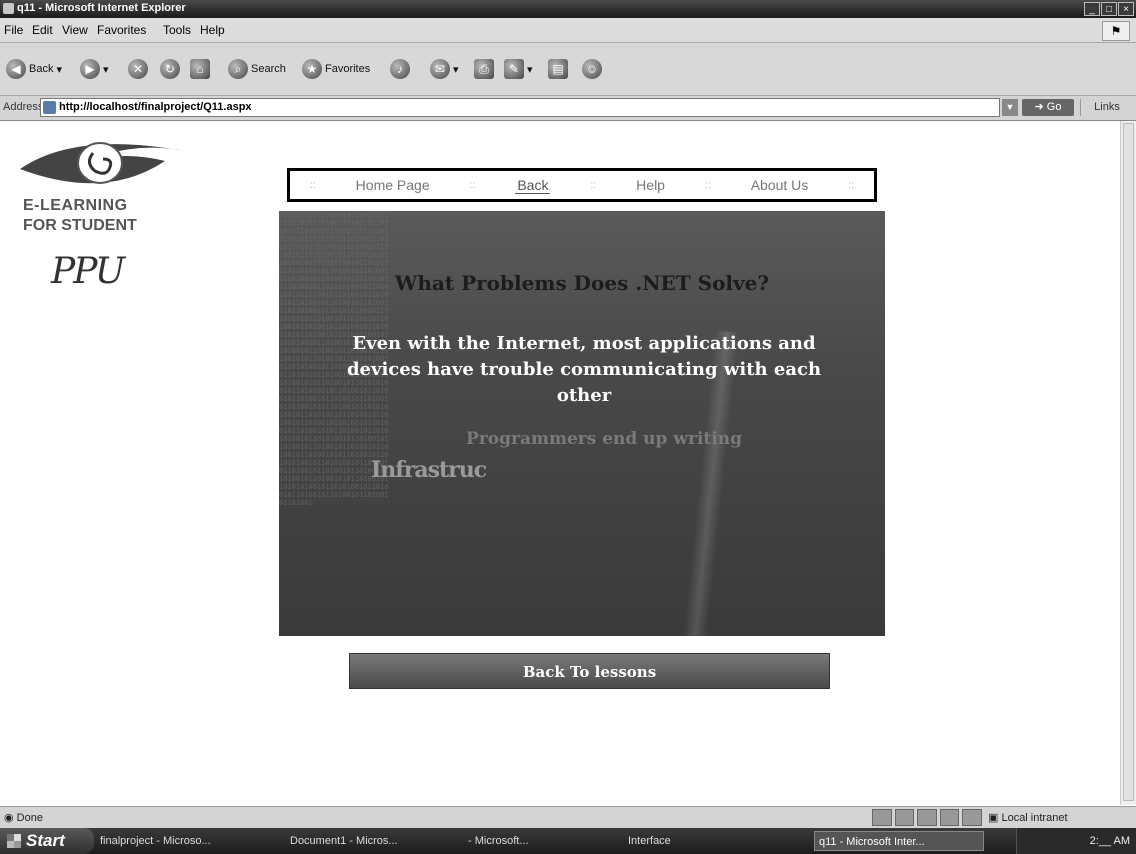 This screenshot has height=854, width=1136. I want to click on back-arrow-icon: ◀, so click(16, 69).